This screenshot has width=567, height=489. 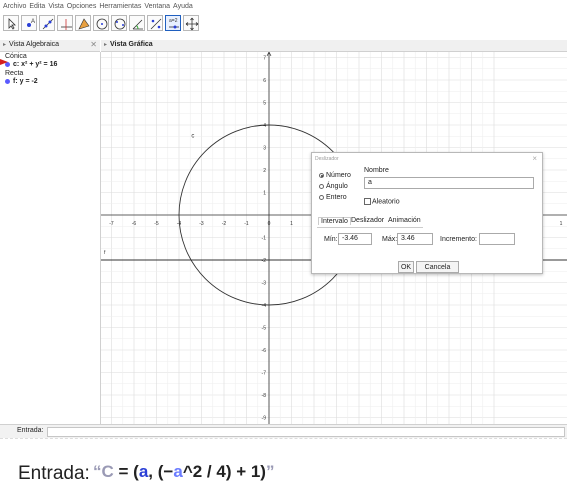 What do you see at coordinates (155, 23) in the screenshot?
I see `reflect-tool-icon` at bounding box center [155, 23].